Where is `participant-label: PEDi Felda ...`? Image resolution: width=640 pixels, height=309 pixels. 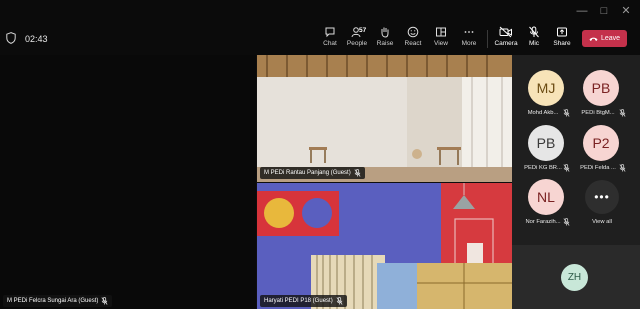 participant-label: PEDi Felda ... is located at coordinates (598, 168).